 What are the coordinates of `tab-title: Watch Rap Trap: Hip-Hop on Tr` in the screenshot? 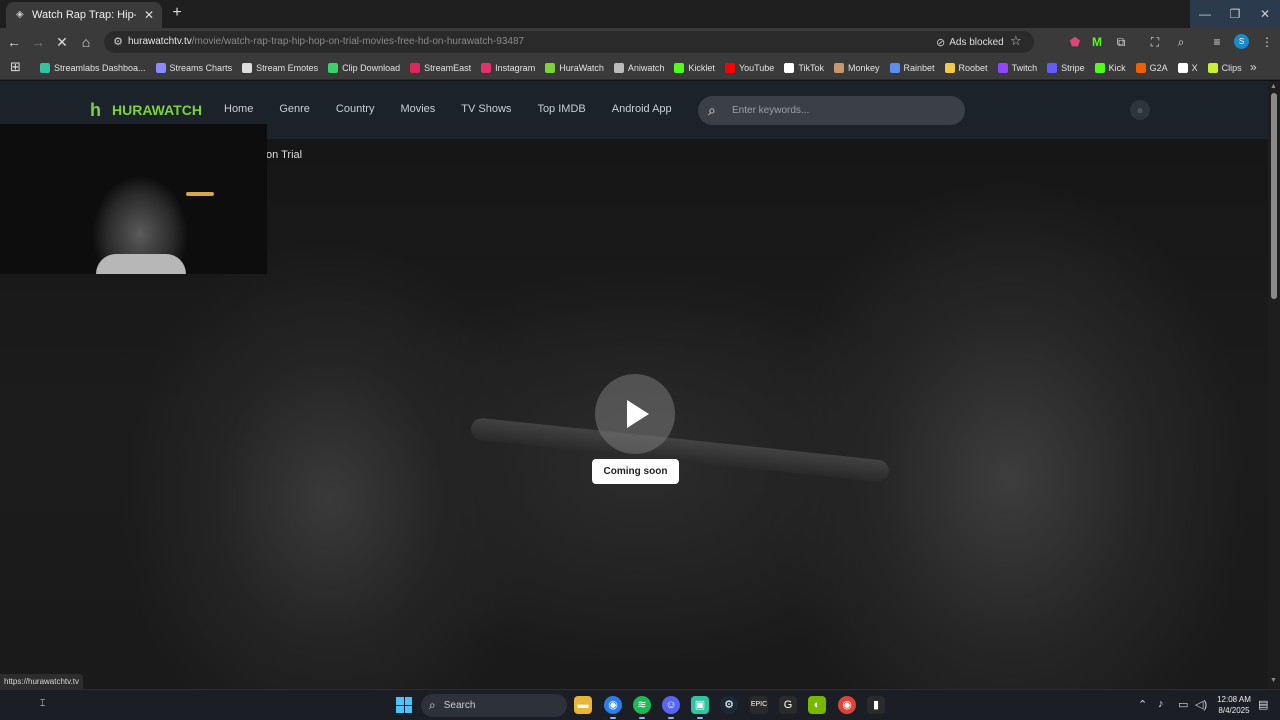 It's located at (84, 15).